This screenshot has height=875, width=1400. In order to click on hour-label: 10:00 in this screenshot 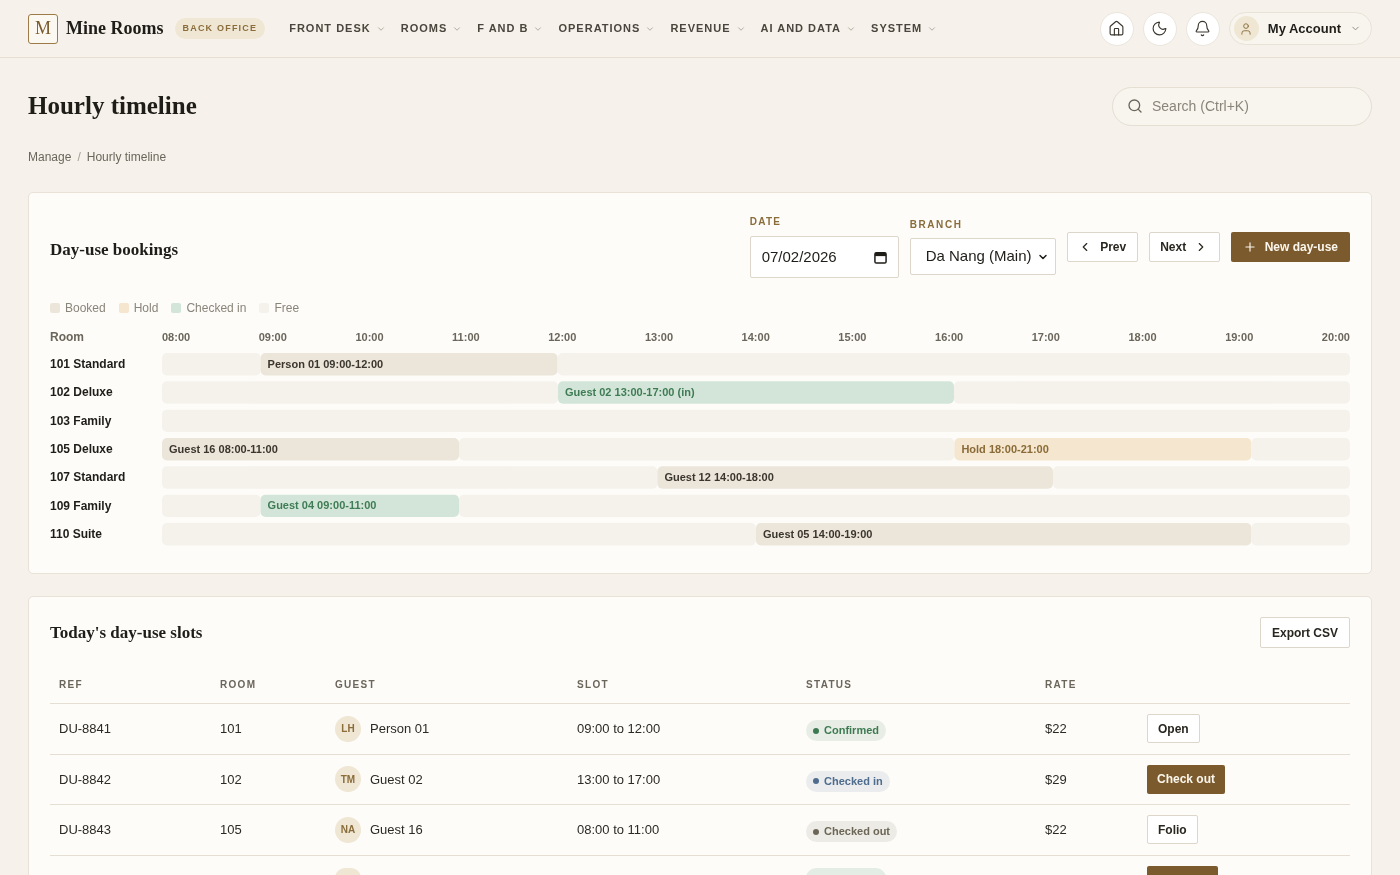, I will do `click(369, 337)`.